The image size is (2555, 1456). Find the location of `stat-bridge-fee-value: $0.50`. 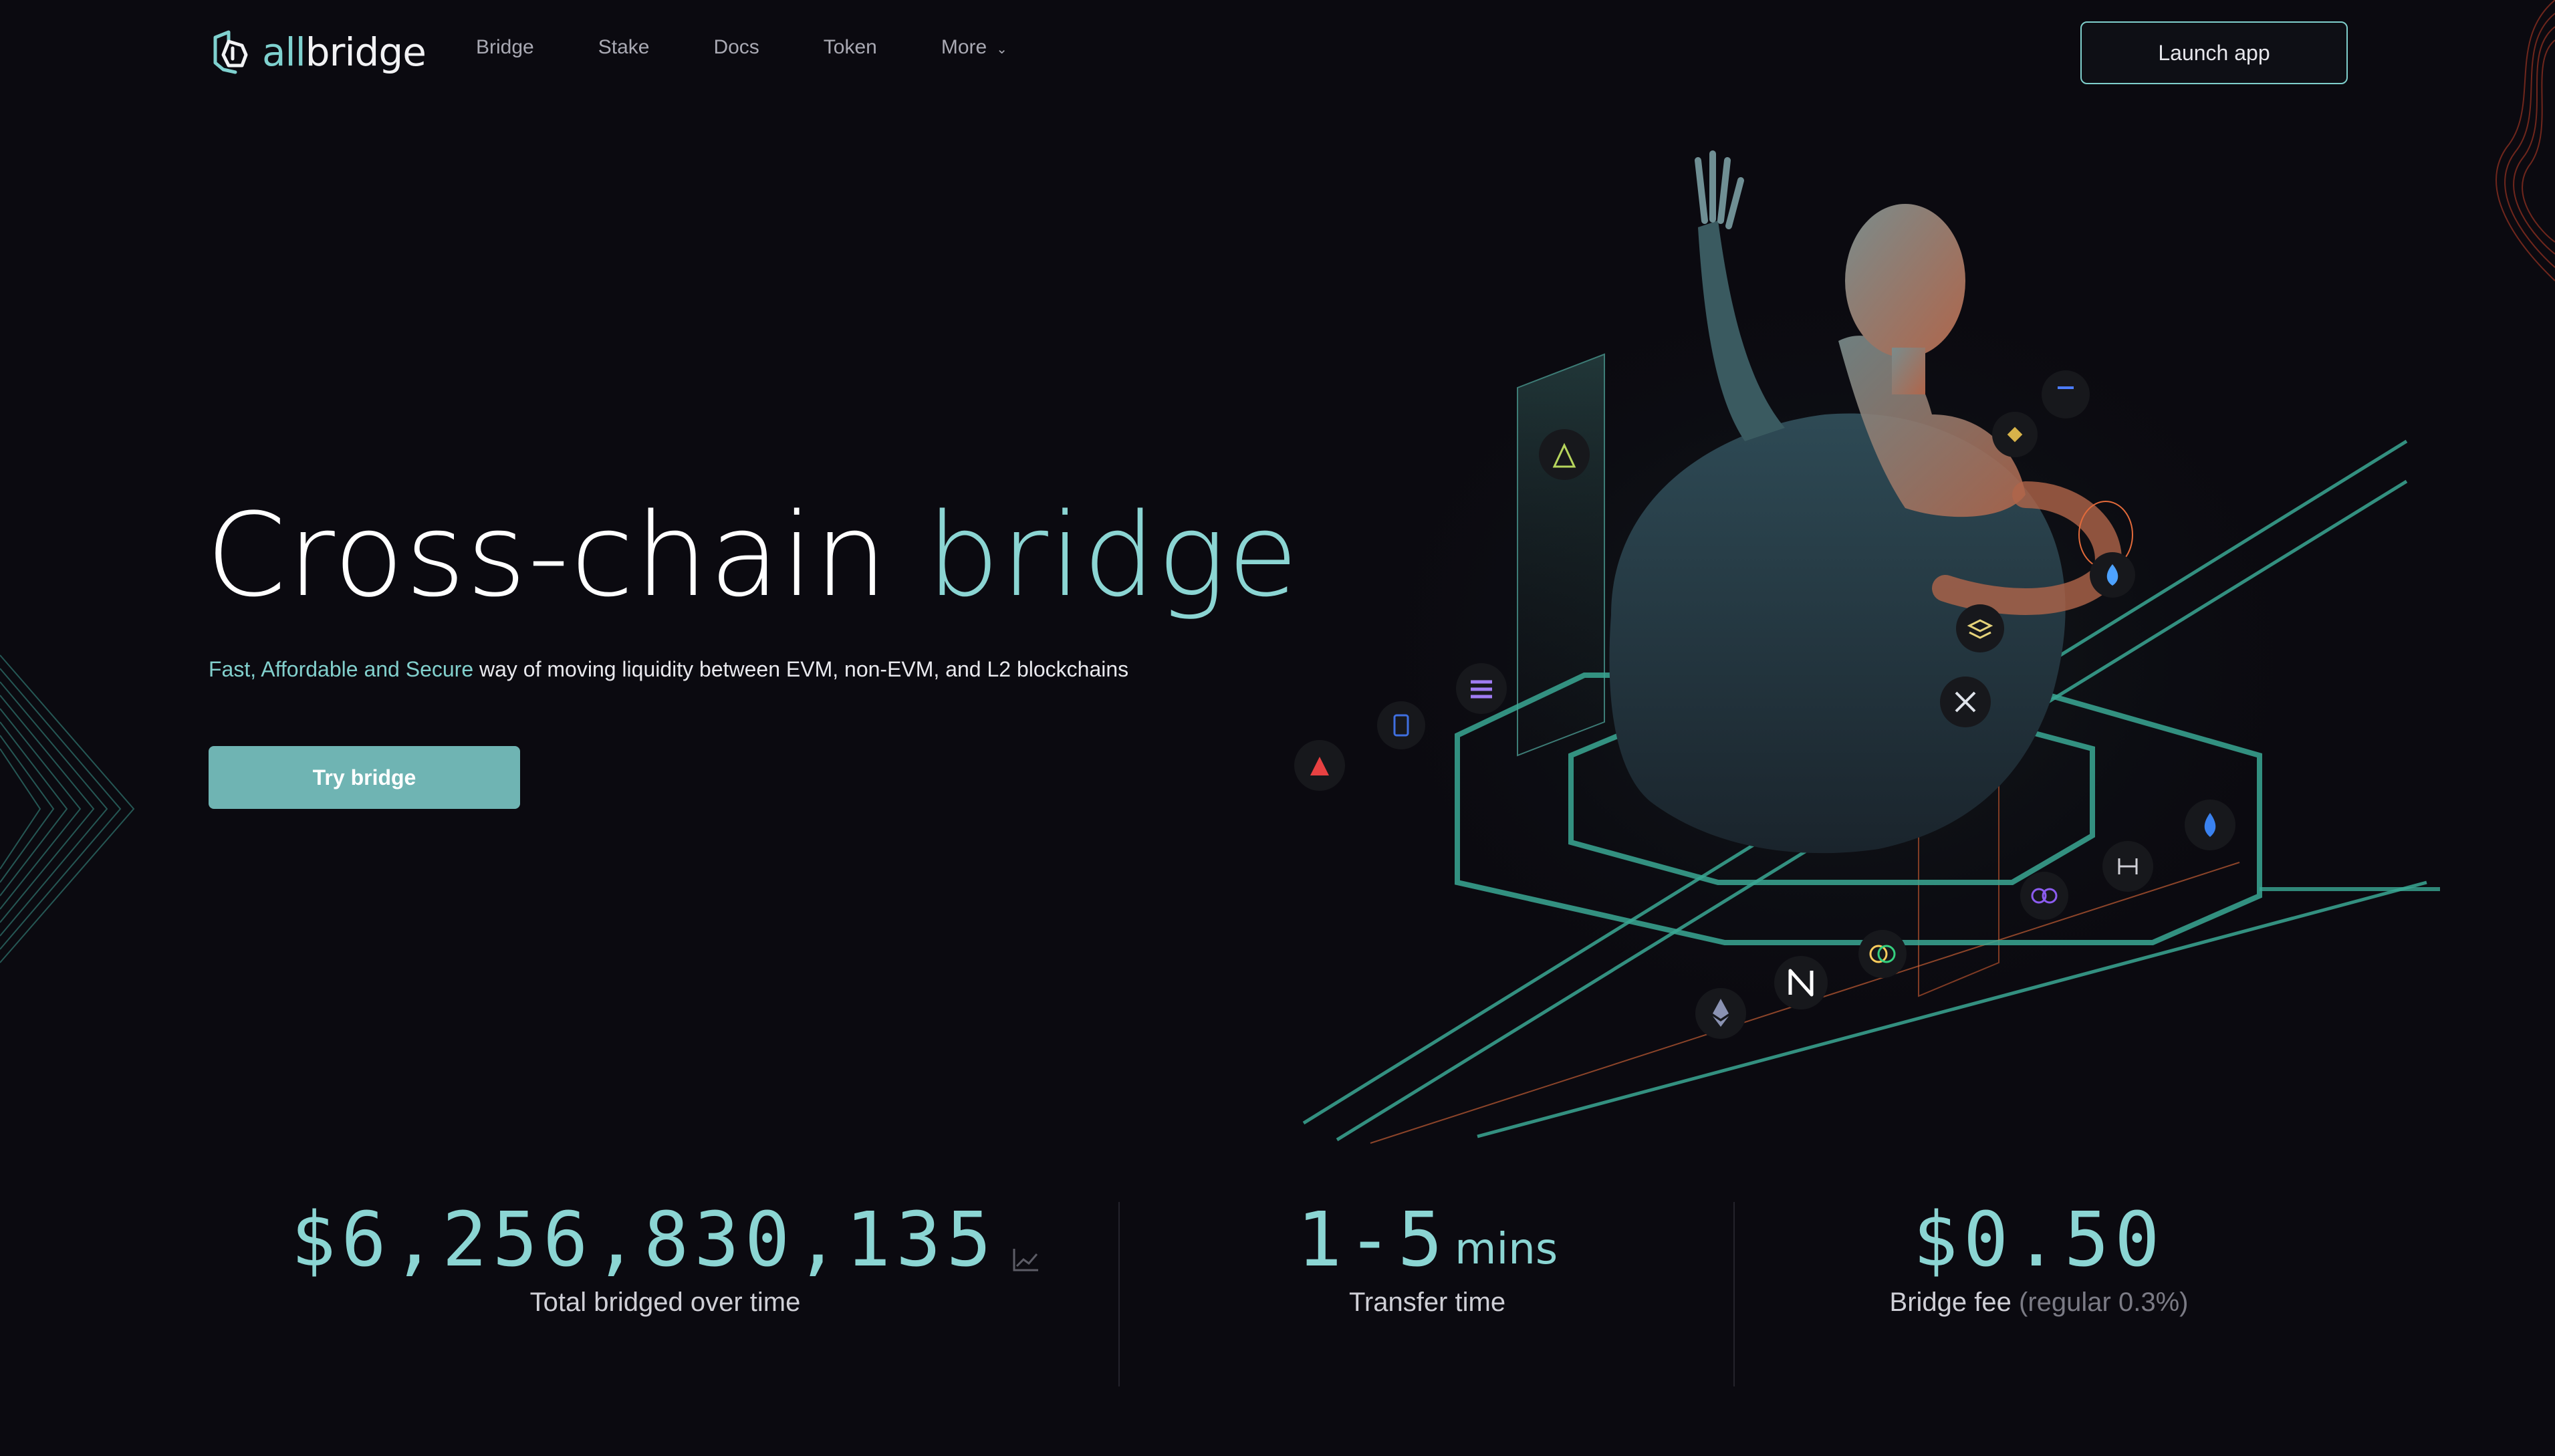

stat-bridge-fee-value: $0.50 is located at coordinates (2039, 1240).